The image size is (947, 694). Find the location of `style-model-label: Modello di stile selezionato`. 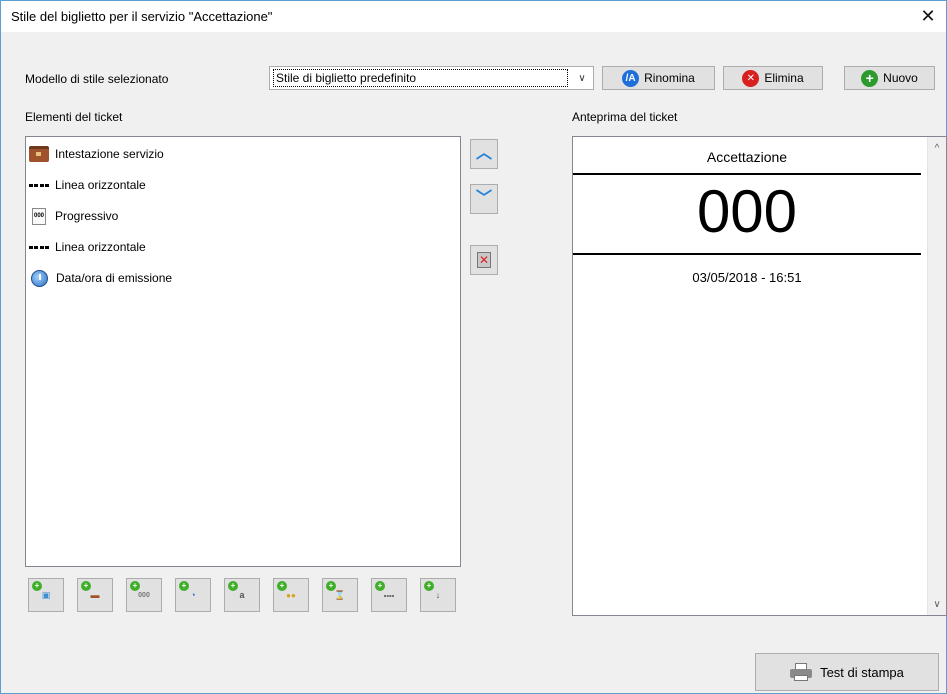

style-model-label: Modello di stile selezionato is located at coordinates (97, 79).